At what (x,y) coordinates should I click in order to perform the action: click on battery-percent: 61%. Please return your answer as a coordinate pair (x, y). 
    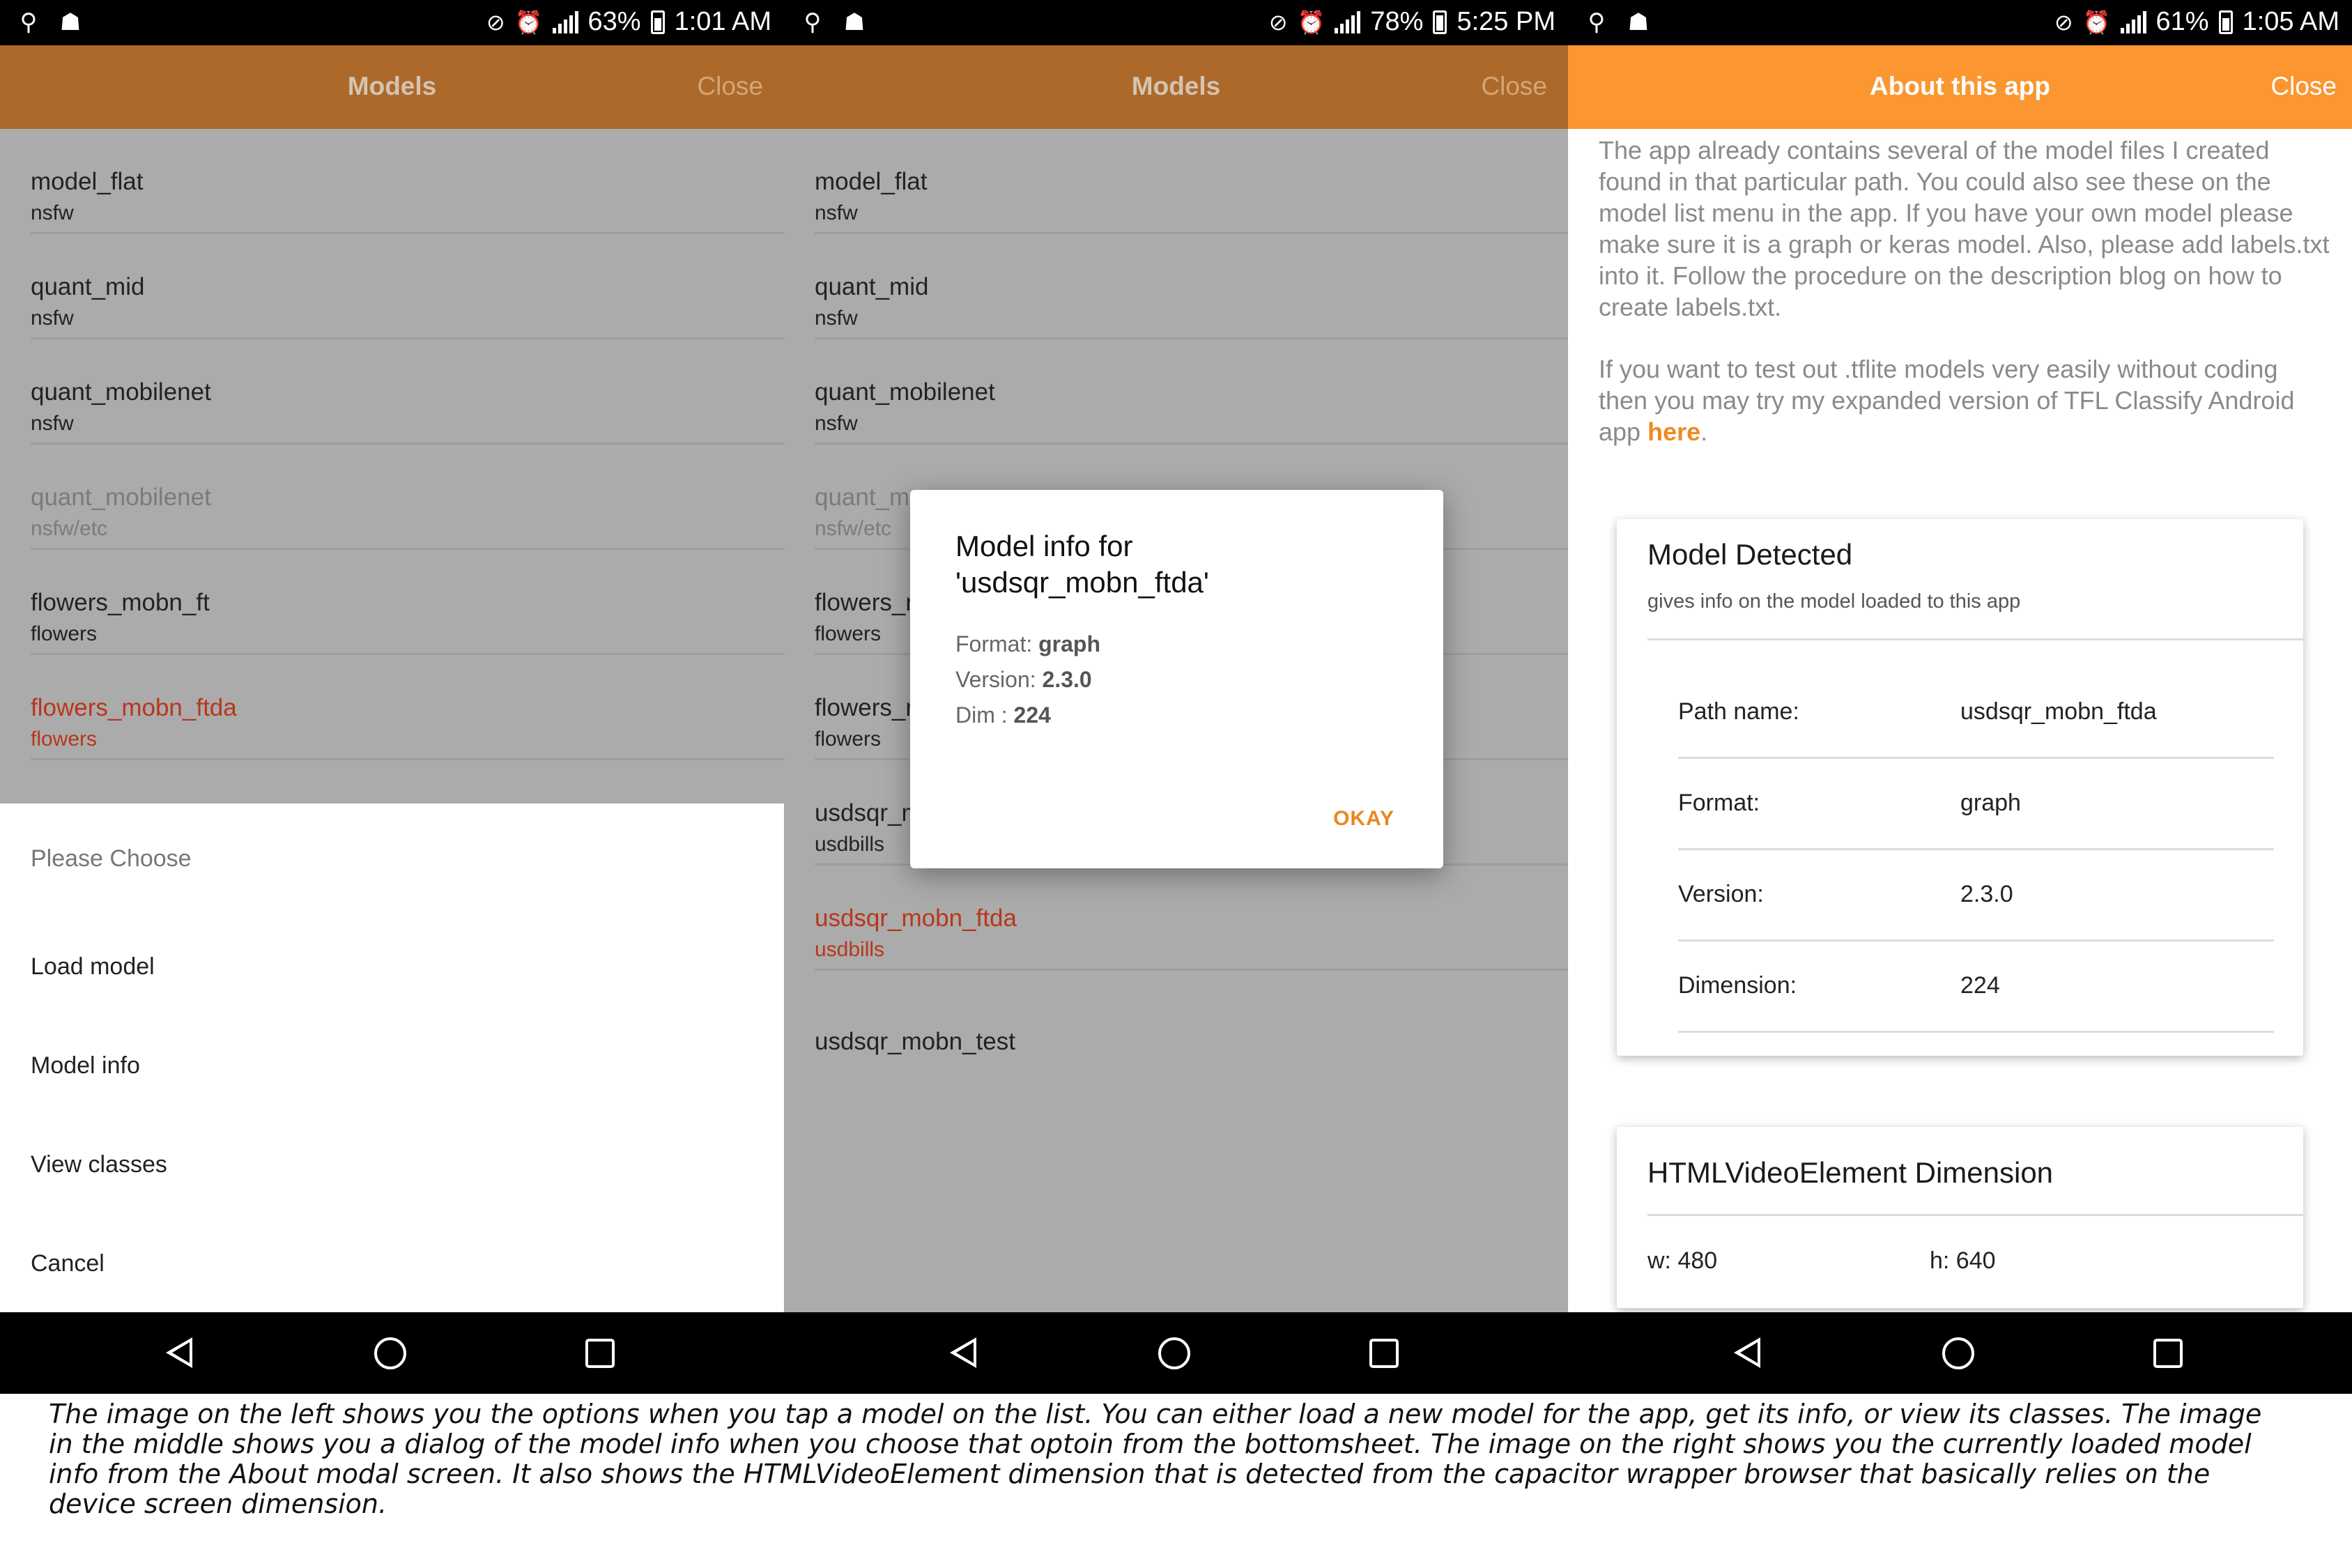
    Looking at the image, I should click on (2182, 21).